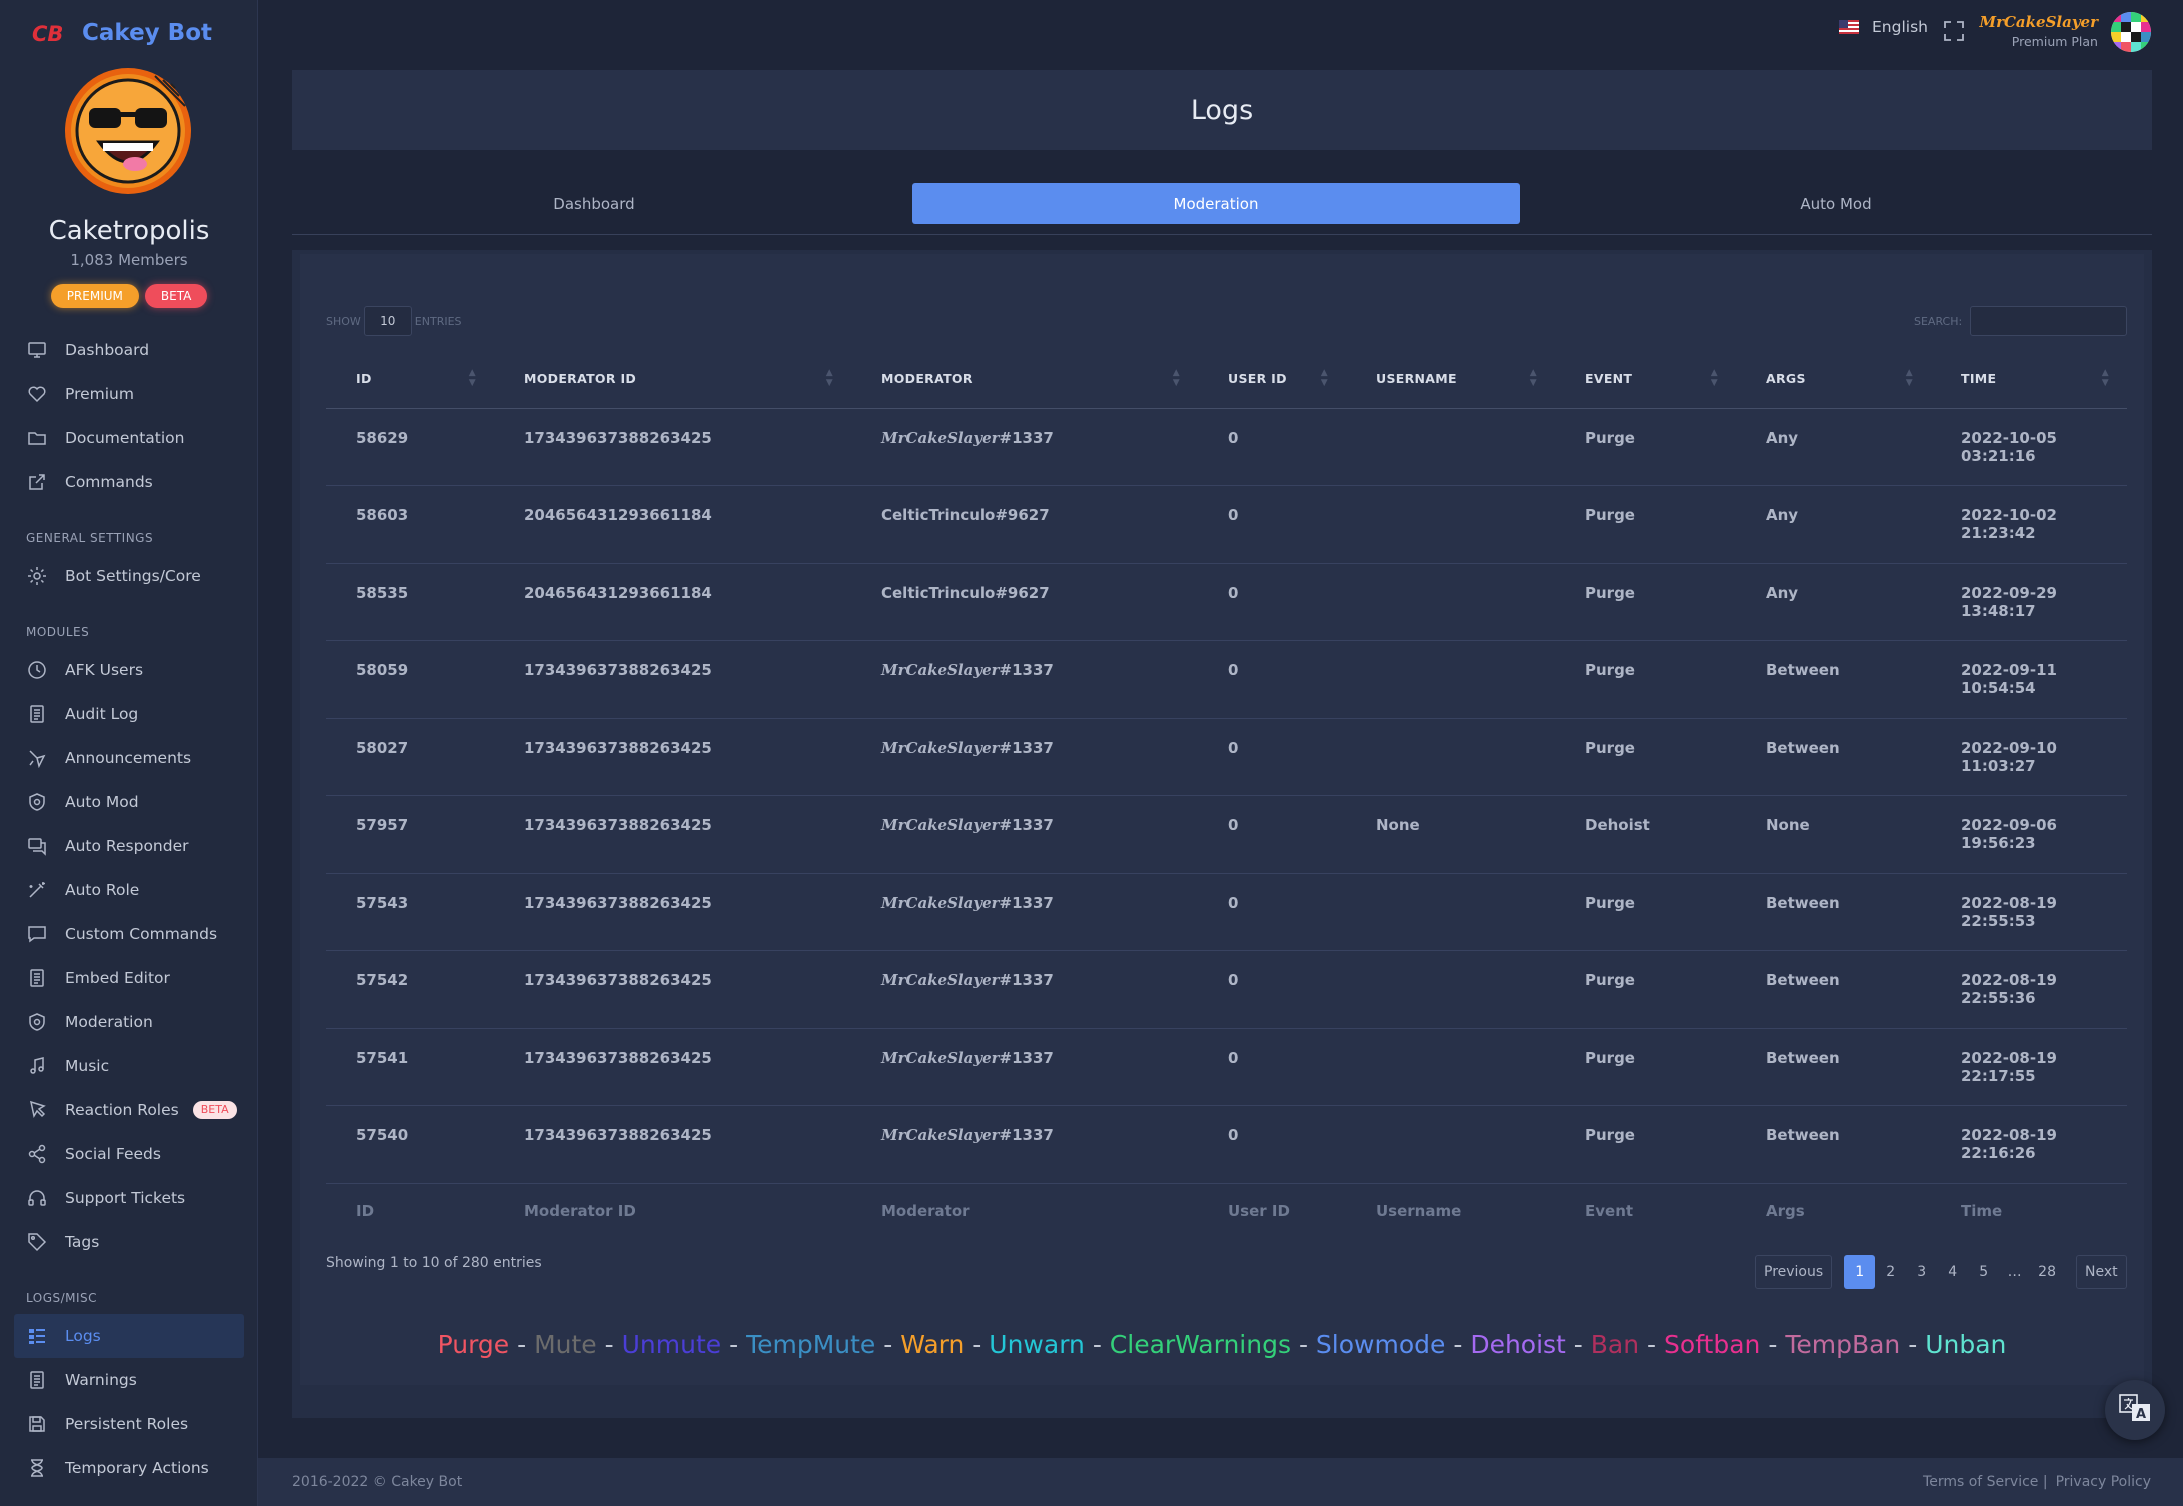  I want to click on pagination-previous: Previous, so click(1794, 1272).